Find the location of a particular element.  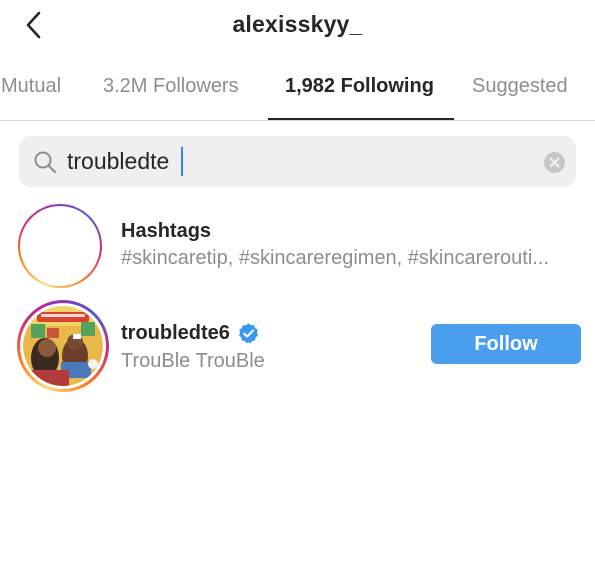

search-input is located at coordinates (297, 161).